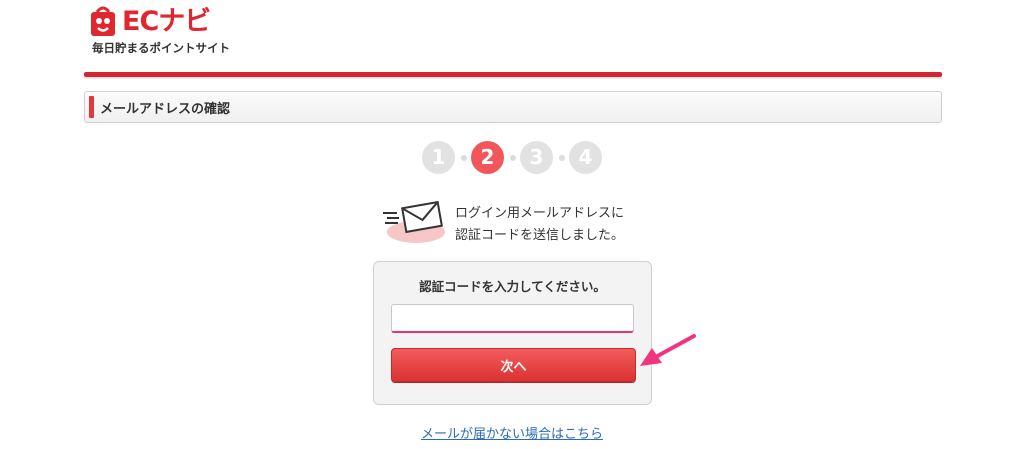 Image resolution: width=1024 pixels, height=449 pixels. Describe the element at coordinates (414, 221) in the screenshot. I see `envelope-icon` at that location.